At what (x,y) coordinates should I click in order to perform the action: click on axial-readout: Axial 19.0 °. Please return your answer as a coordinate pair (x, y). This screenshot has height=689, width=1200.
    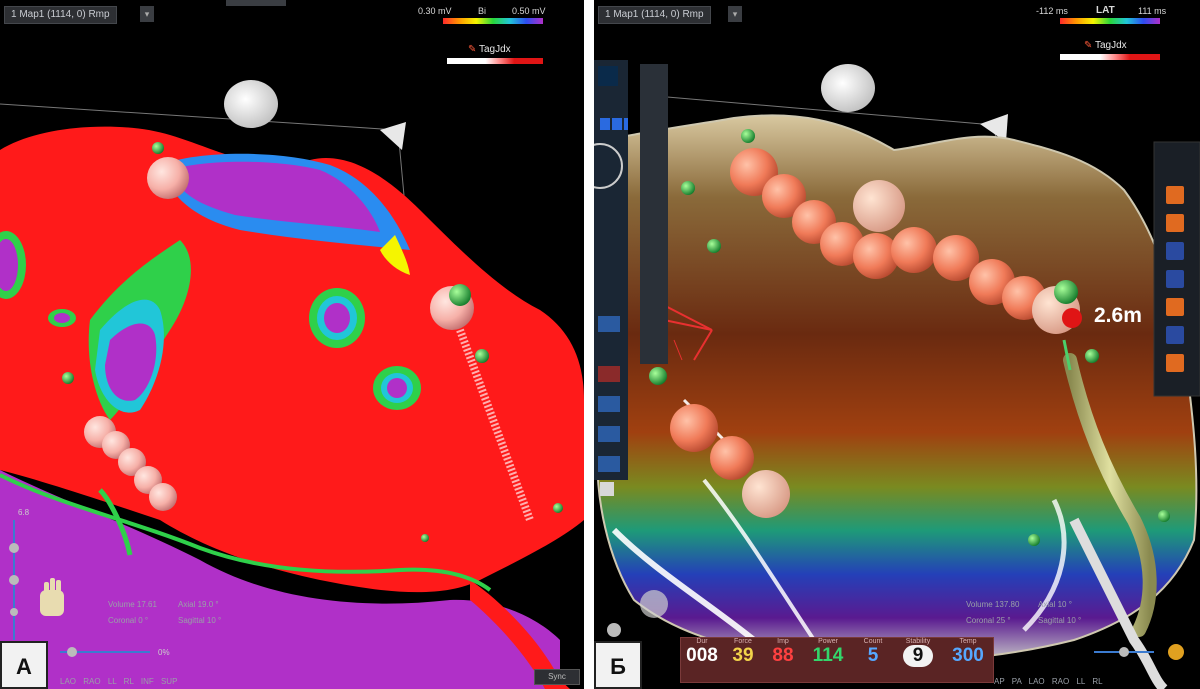
    Looking at the image, I should click on (198, 604).